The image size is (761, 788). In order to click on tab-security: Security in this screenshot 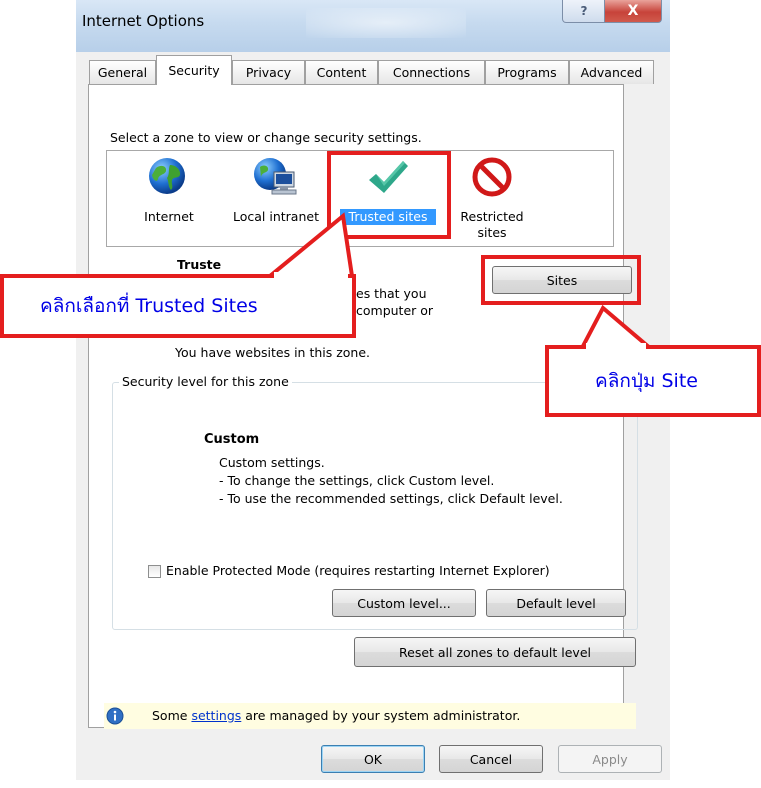, I will do `click(194, 70)`.